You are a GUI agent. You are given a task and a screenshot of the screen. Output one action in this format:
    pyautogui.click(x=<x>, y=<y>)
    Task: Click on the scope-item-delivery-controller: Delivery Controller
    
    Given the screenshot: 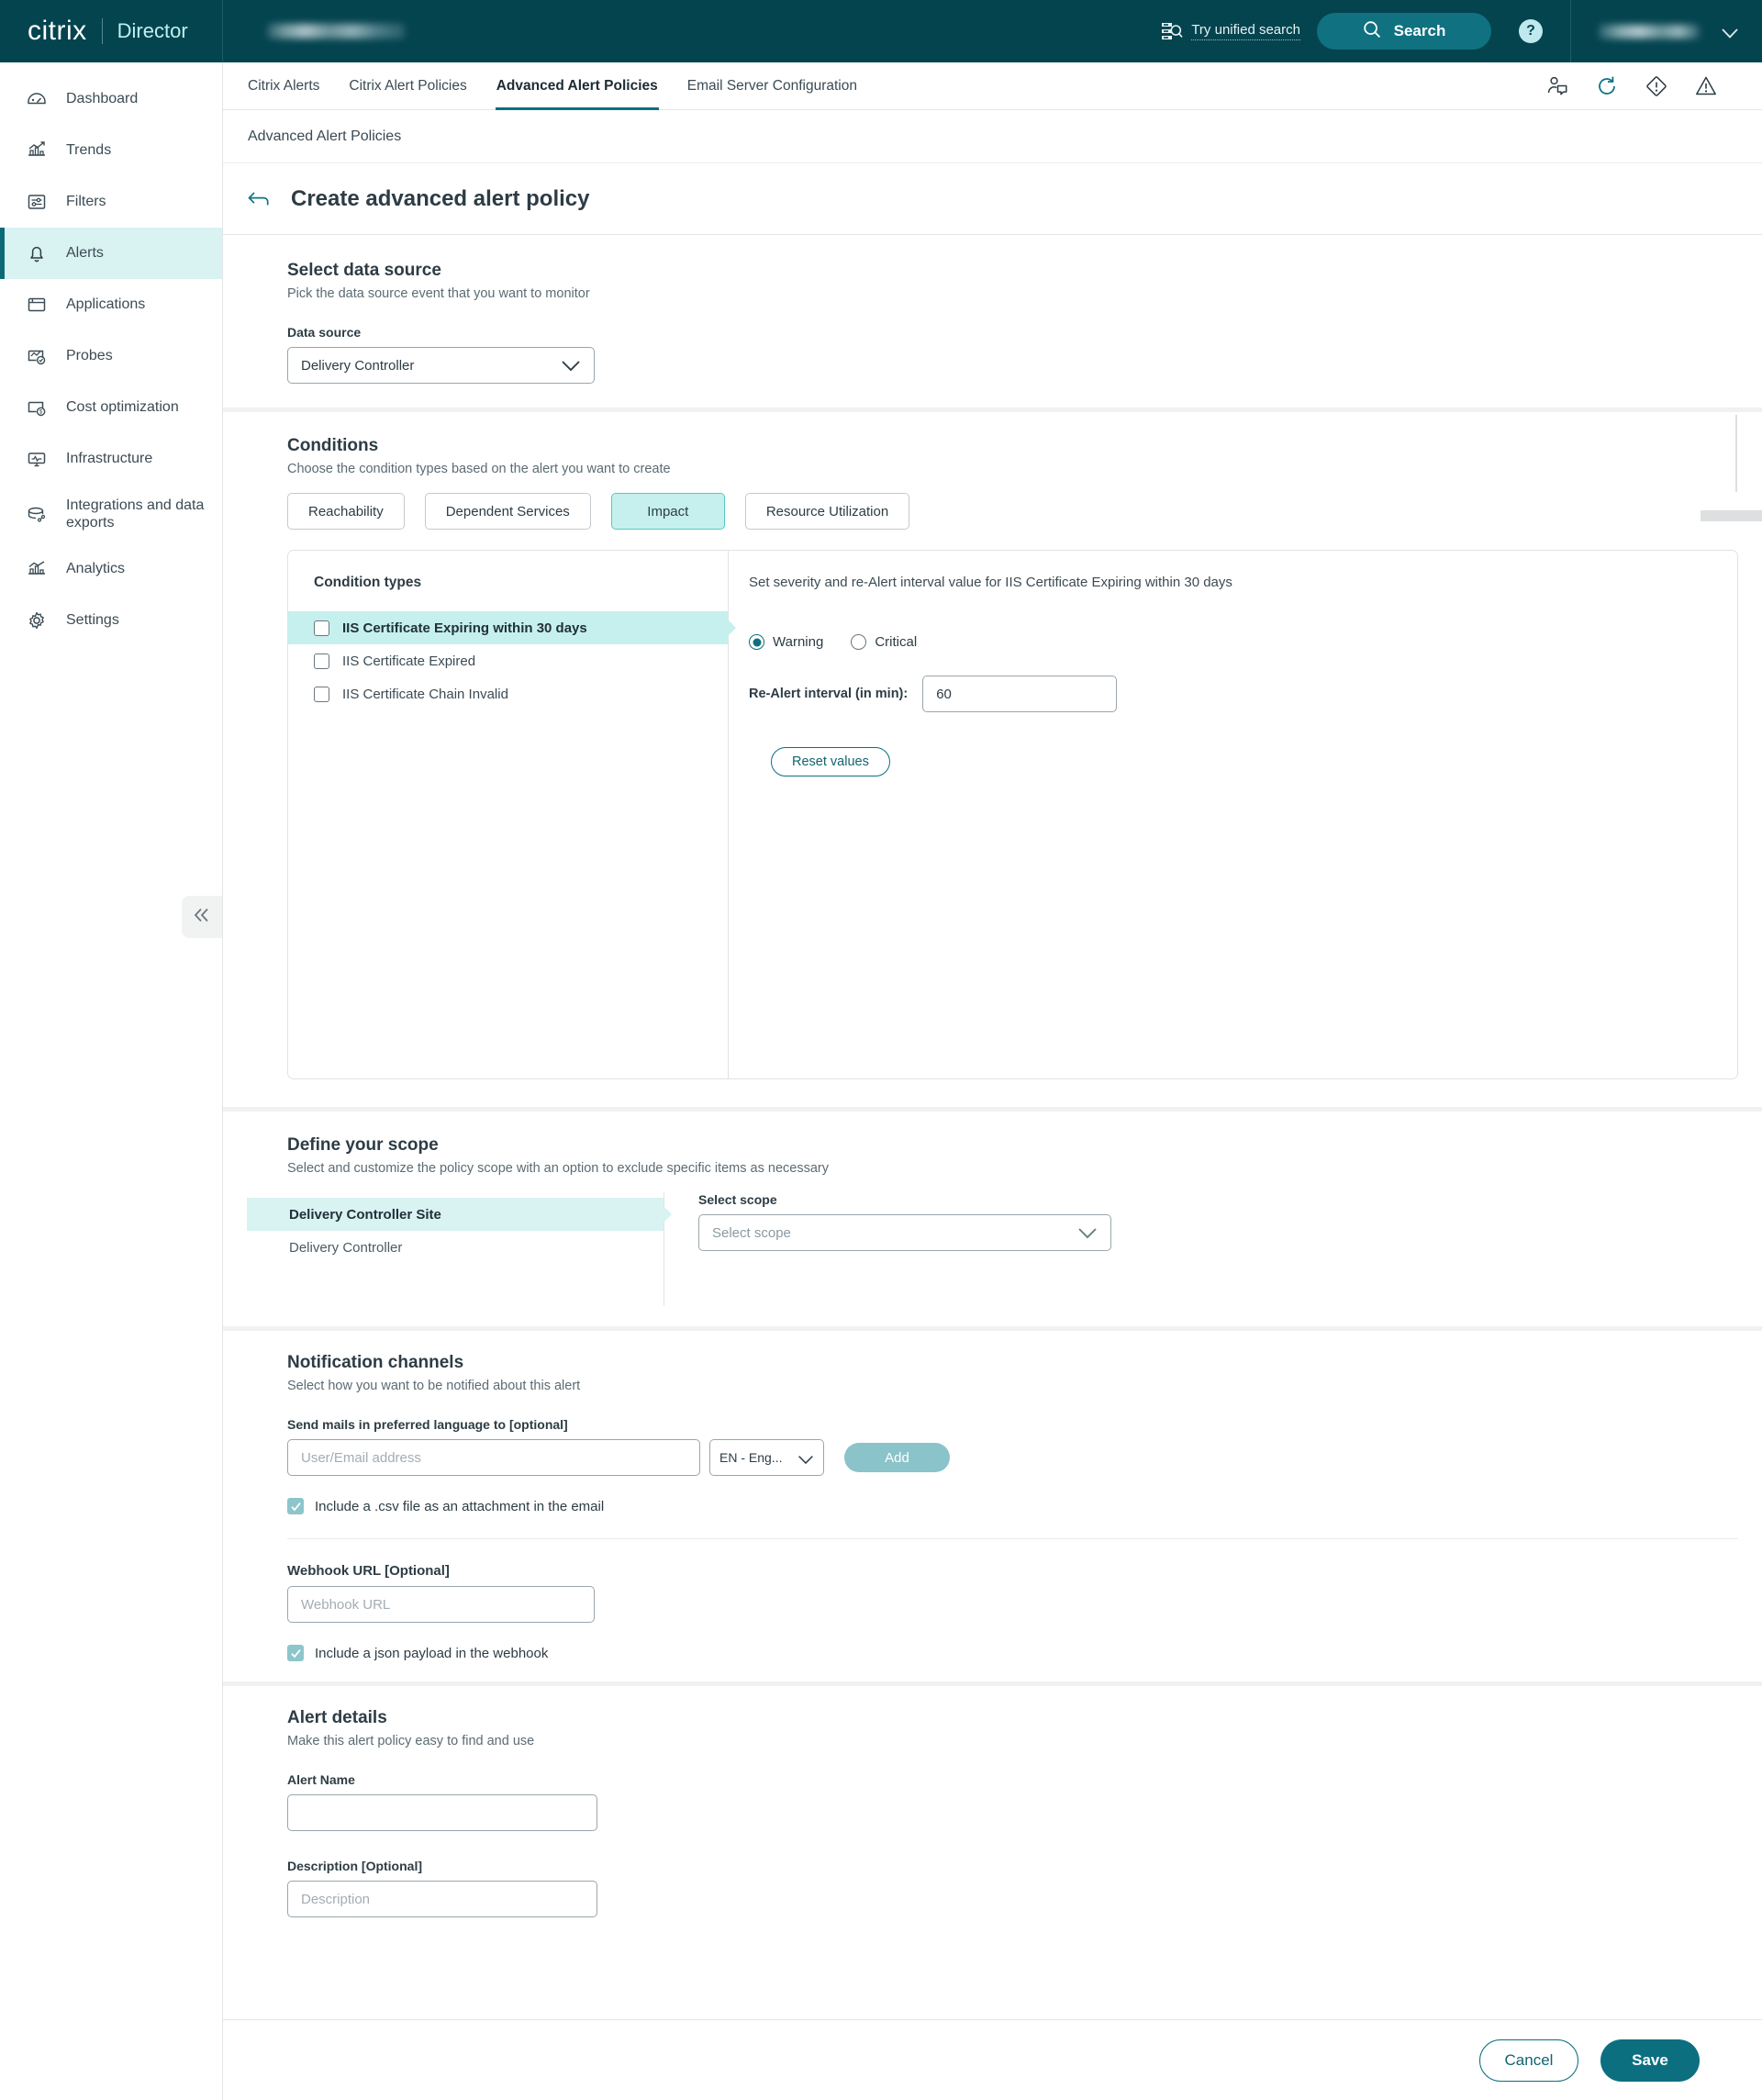 What is the action you would take?
    pyautogui.click(x=455, y=1247)
    